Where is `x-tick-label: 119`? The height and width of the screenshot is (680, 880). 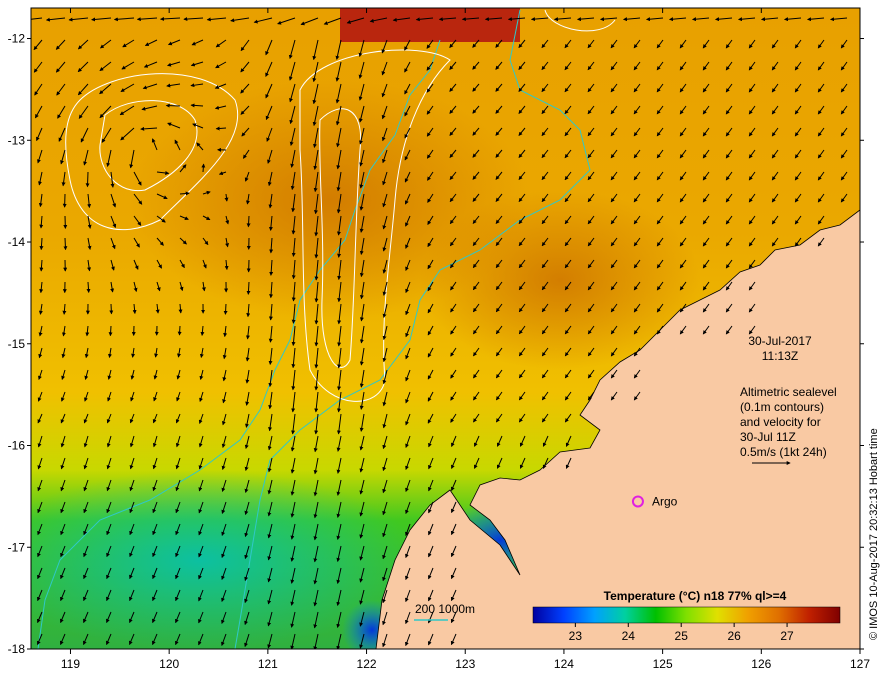
x-tick-label: 119 is located at coordinates (70, 664).